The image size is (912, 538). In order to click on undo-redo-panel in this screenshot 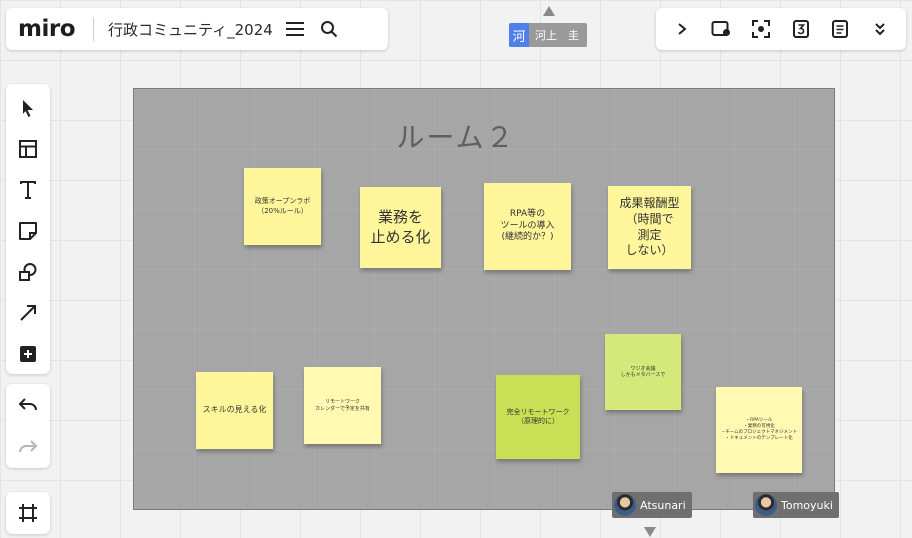, I will do `click(28, 426)`.